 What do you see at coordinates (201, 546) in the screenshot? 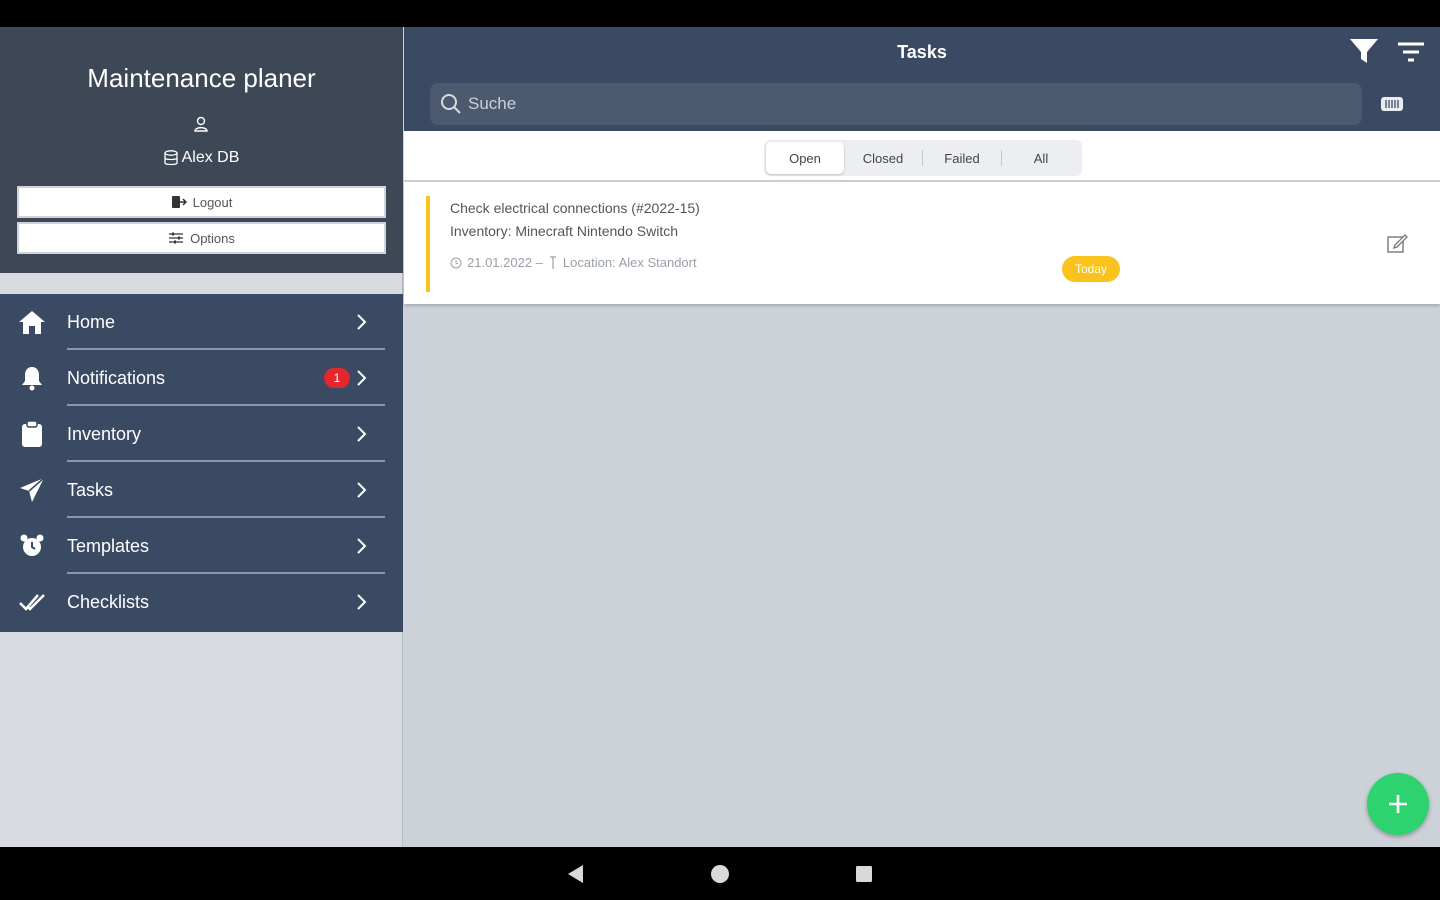
I see `sidebar-item-templates: Templates` at bounding box center [201, 546].